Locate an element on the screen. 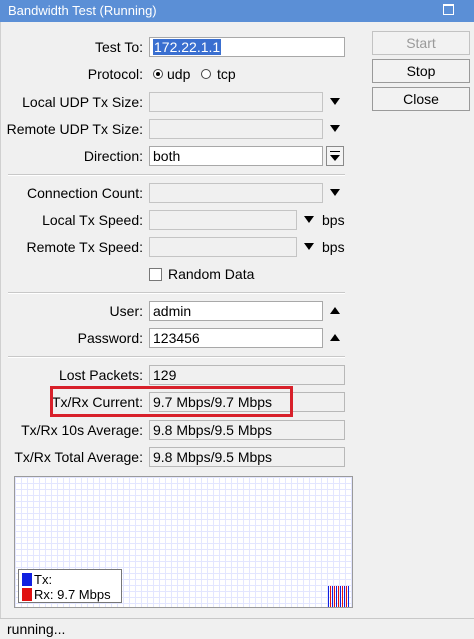 The width and height of the screenshot is (474, 639). test-to-value: 172.22.1.1 is located at coordinates (187, 47).